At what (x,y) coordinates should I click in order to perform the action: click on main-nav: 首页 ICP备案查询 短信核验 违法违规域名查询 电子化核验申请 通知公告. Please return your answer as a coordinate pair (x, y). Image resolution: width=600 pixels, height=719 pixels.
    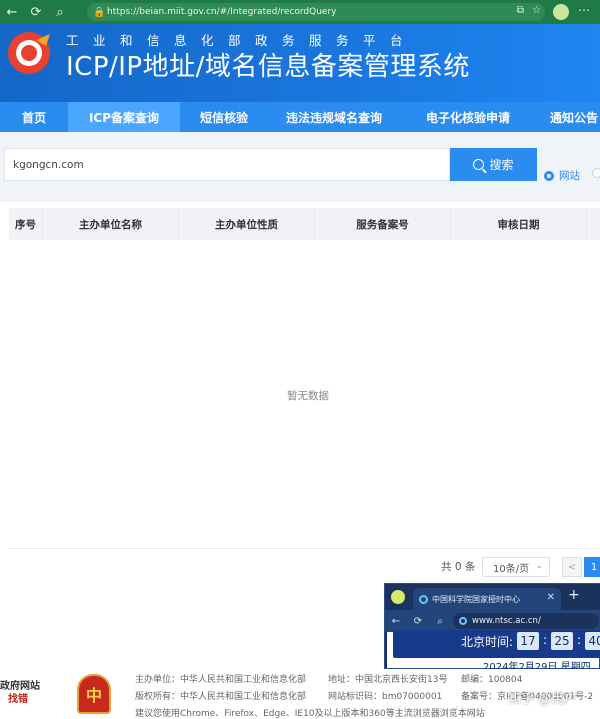
    Looking at the image, I should click on (300, 117).